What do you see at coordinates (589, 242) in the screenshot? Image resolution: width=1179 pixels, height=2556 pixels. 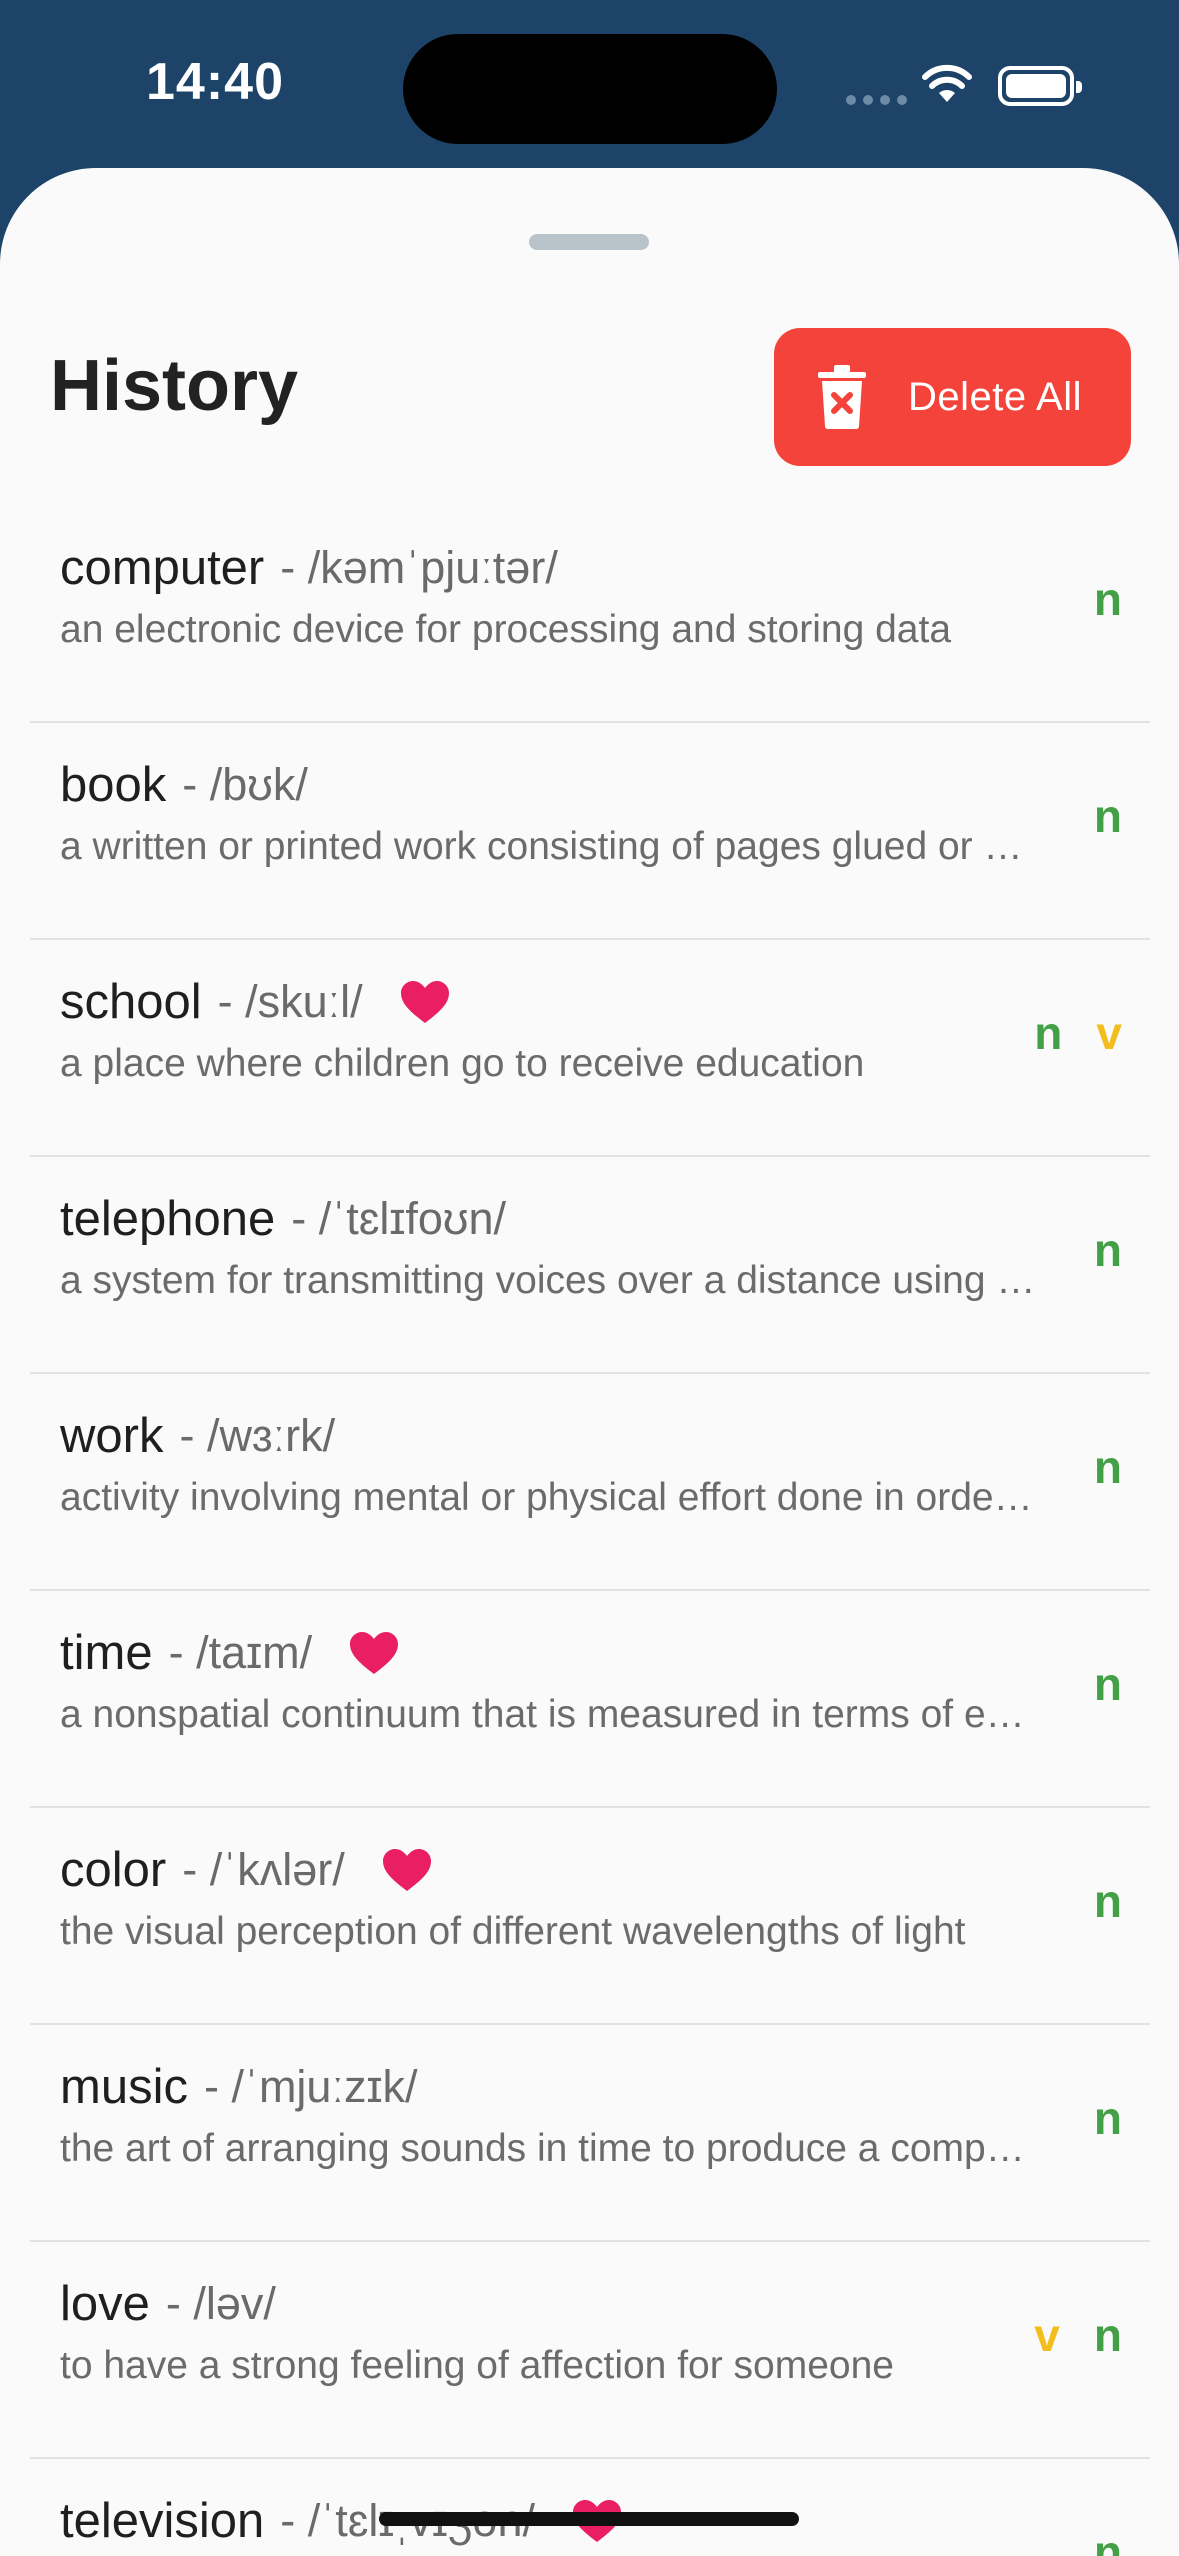 I see `sheet-grabber` at bounding box center [589, 242].